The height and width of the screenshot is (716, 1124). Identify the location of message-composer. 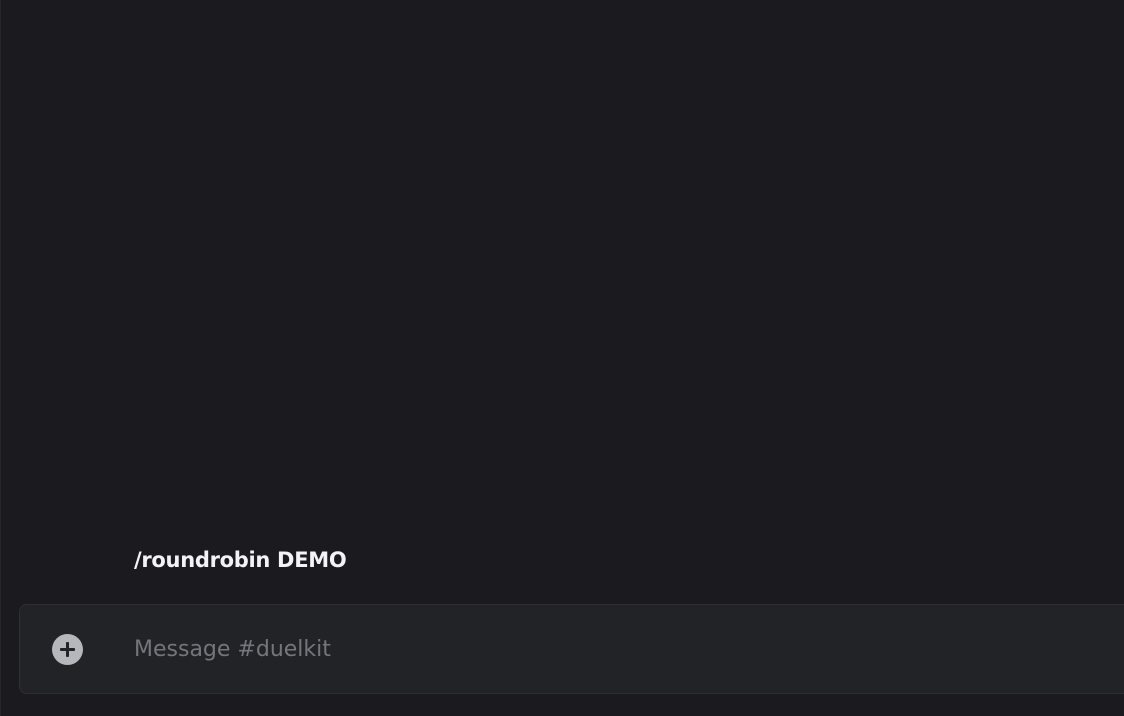
(571, 649).